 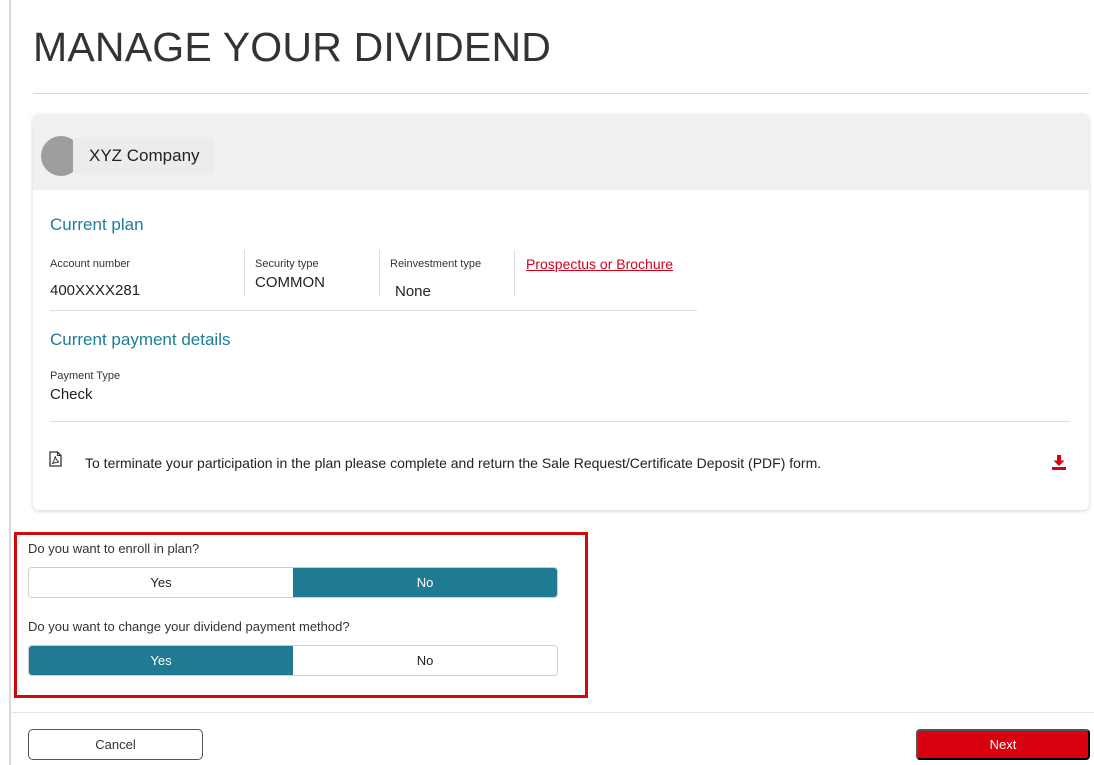 What do you see at coordinates (140, 339) in the screenshot?
I see `payment-details-heading: Current payment details` at bounding box center [140, 339].